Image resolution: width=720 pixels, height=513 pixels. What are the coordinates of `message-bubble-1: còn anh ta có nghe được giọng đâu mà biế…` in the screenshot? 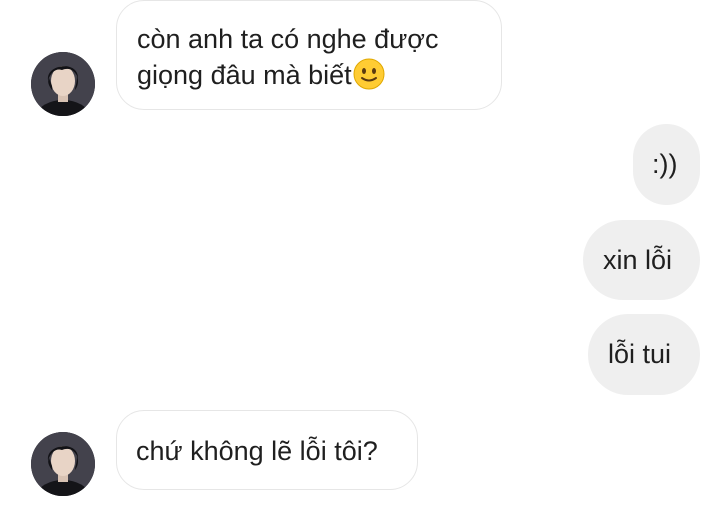 It's located at (309, 55).